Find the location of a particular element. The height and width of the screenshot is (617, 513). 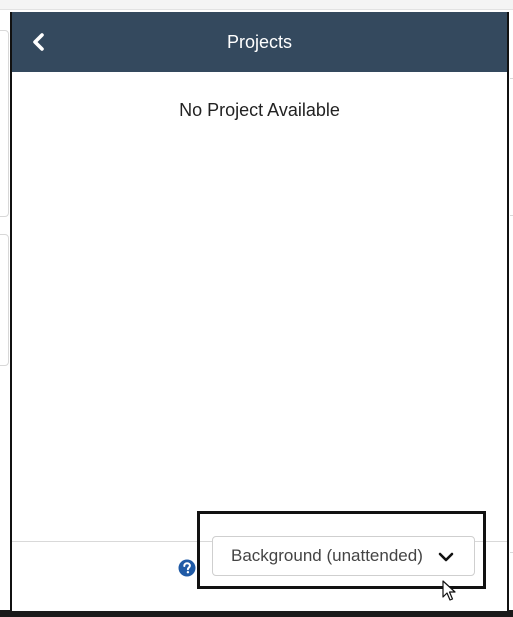

background-bottom-bar is located at coordinates (256, 613).